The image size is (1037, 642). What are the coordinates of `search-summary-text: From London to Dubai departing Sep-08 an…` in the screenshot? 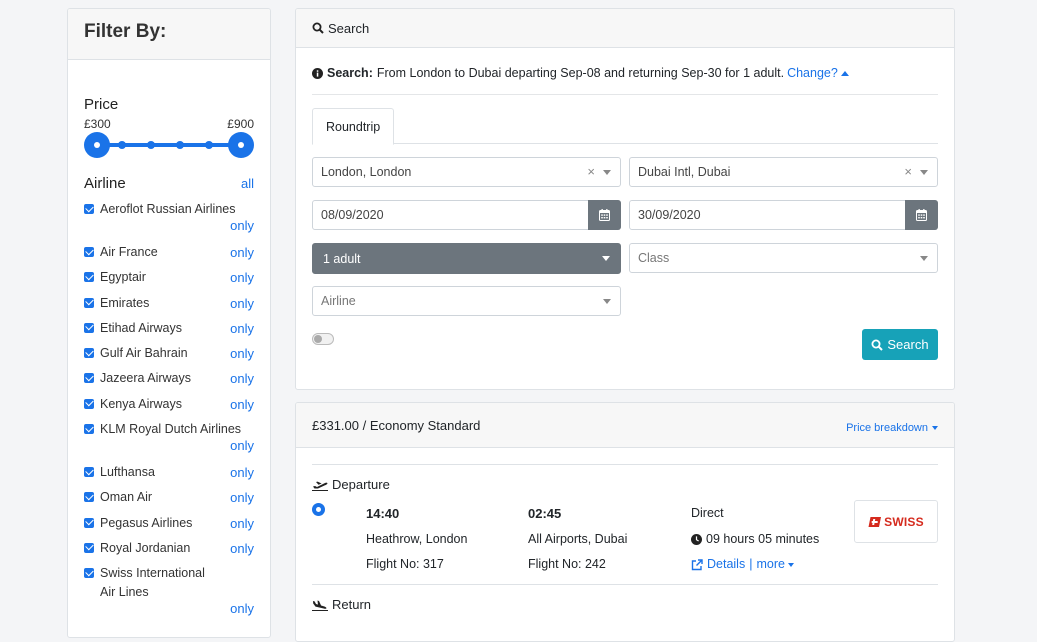 It's located at (580, 73).